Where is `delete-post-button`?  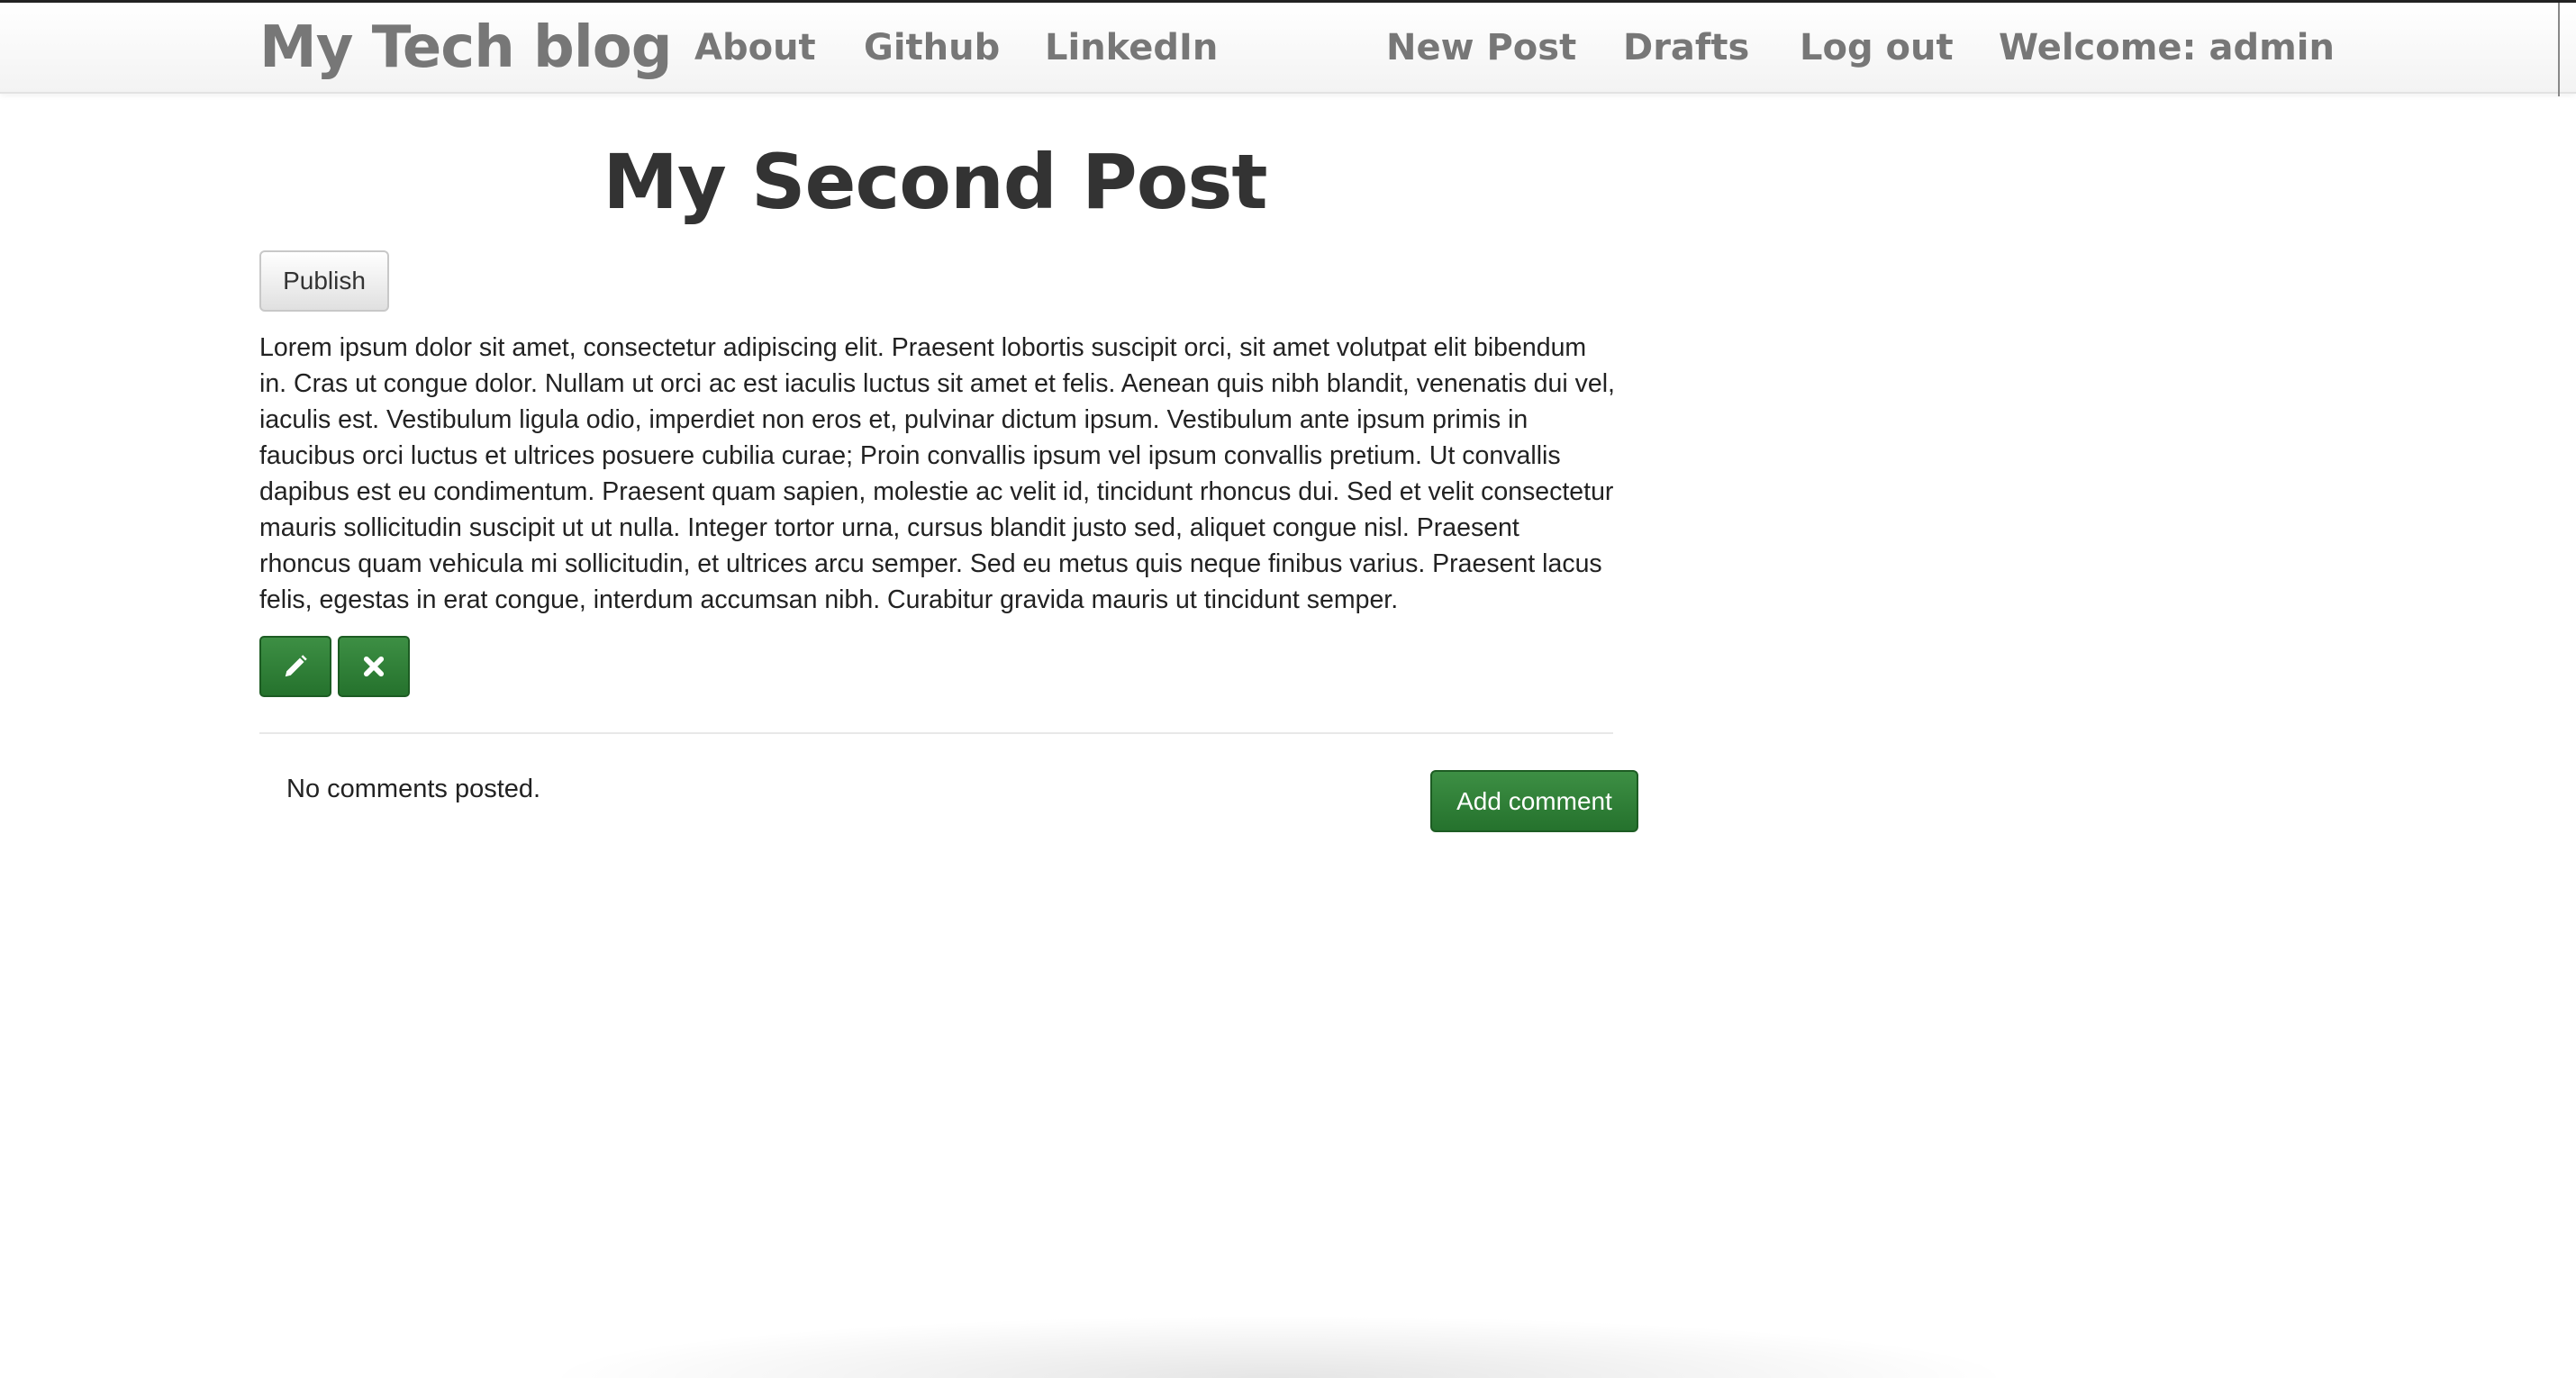 delete-post-button is located at coordinates (374, 666).